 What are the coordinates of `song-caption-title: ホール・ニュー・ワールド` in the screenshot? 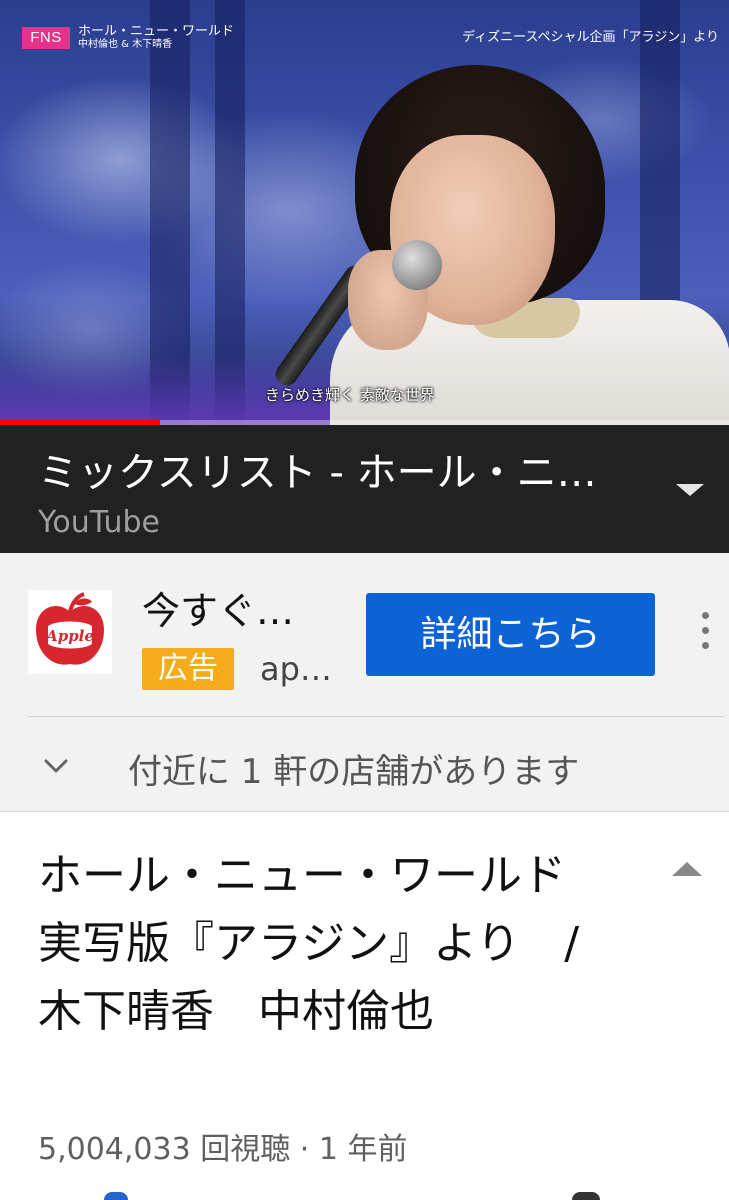 It's located at (156, 31).